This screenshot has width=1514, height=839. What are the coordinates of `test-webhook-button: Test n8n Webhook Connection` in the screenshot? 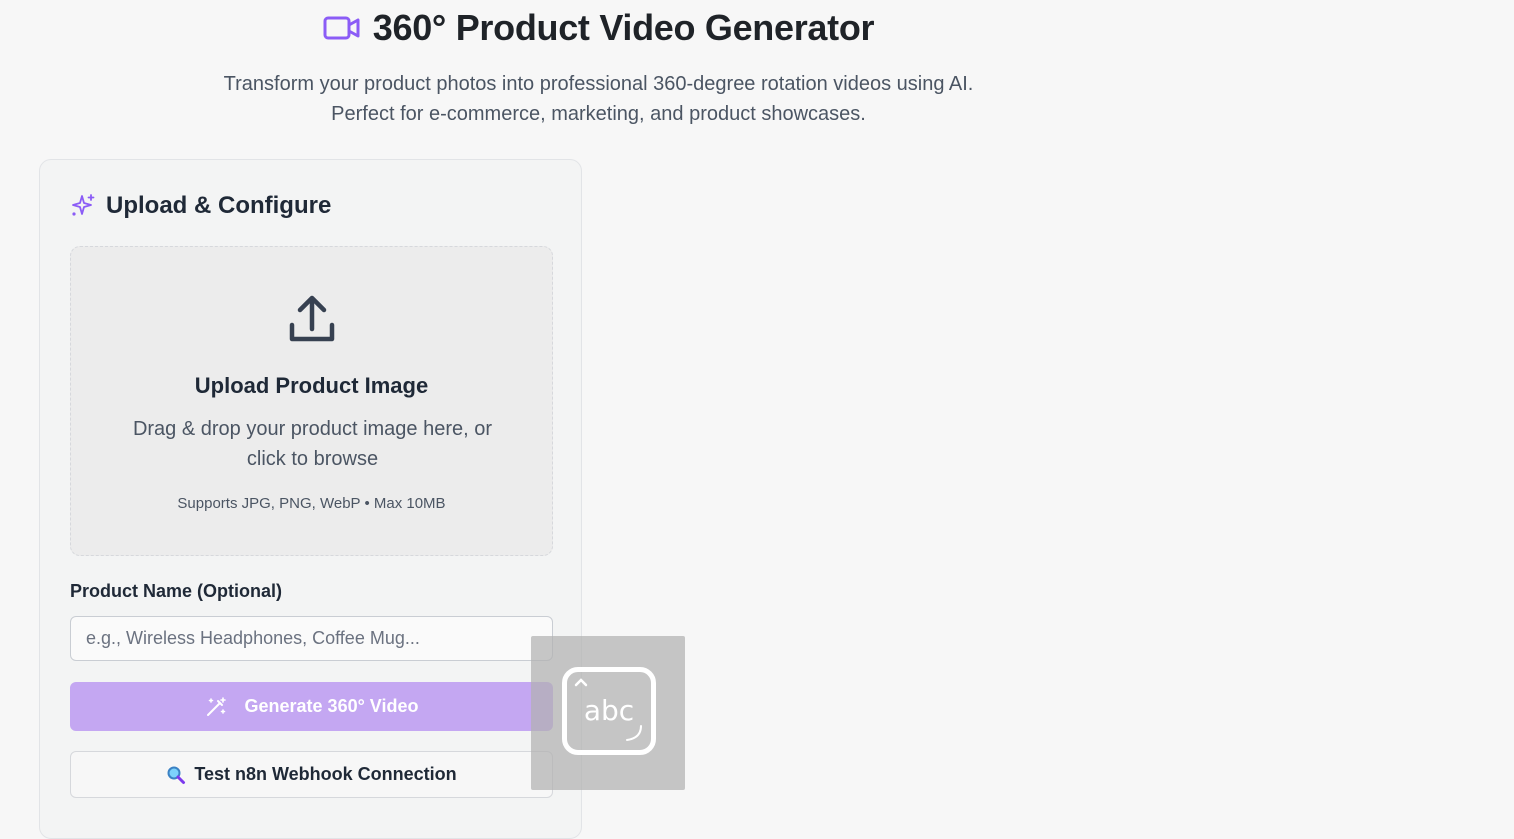 It's located at (311, 774).